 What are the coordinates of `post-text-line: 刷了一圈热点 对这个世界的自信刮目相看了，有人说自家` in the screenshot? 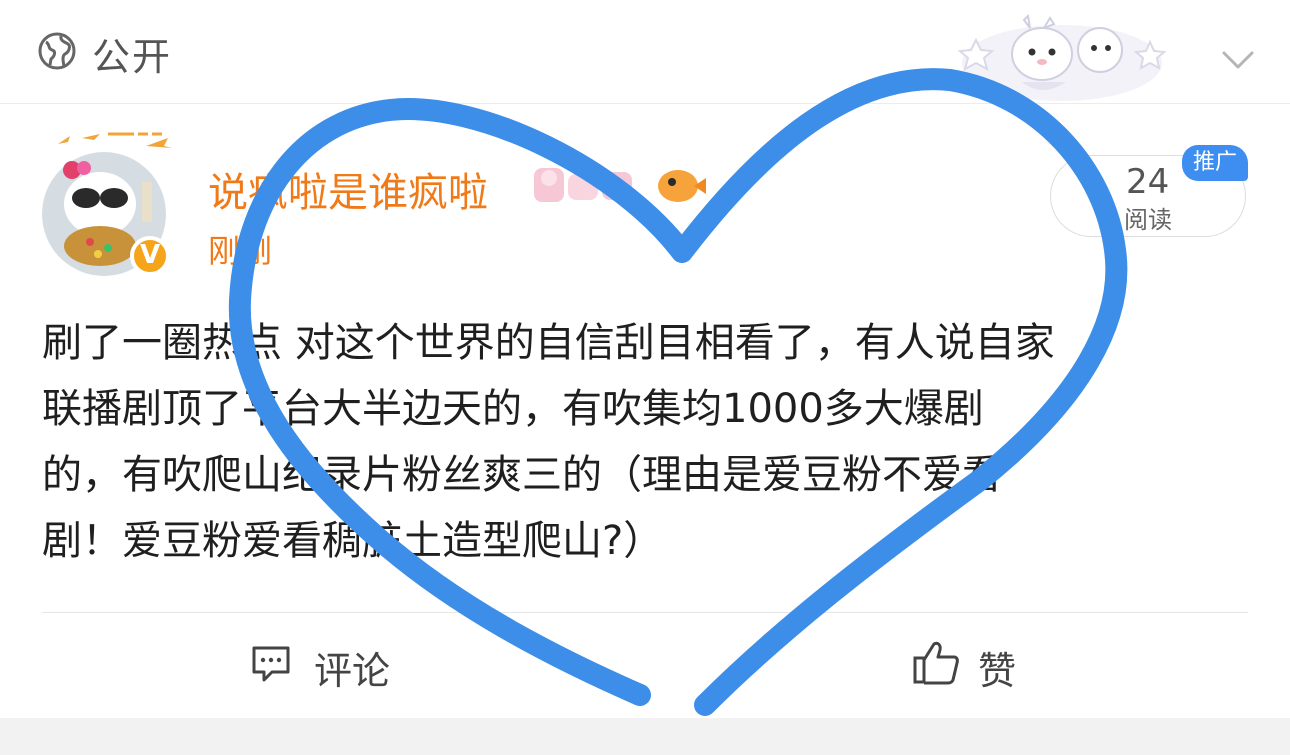 It's located at (548, 343).